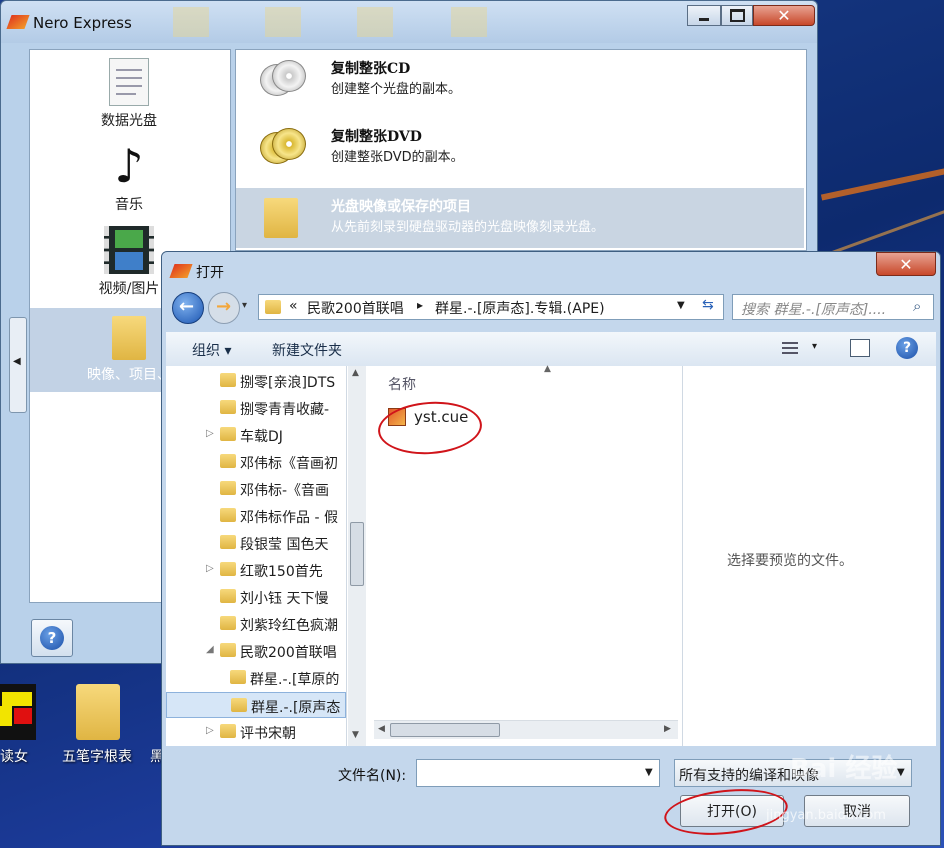 This screenshot has height=848, width=944. Describe the element at coordinates (520, 148) in the screenshot. I see `option-copy-dvd: 复制整张DVD 创建整张DVD的副本。` at that location.